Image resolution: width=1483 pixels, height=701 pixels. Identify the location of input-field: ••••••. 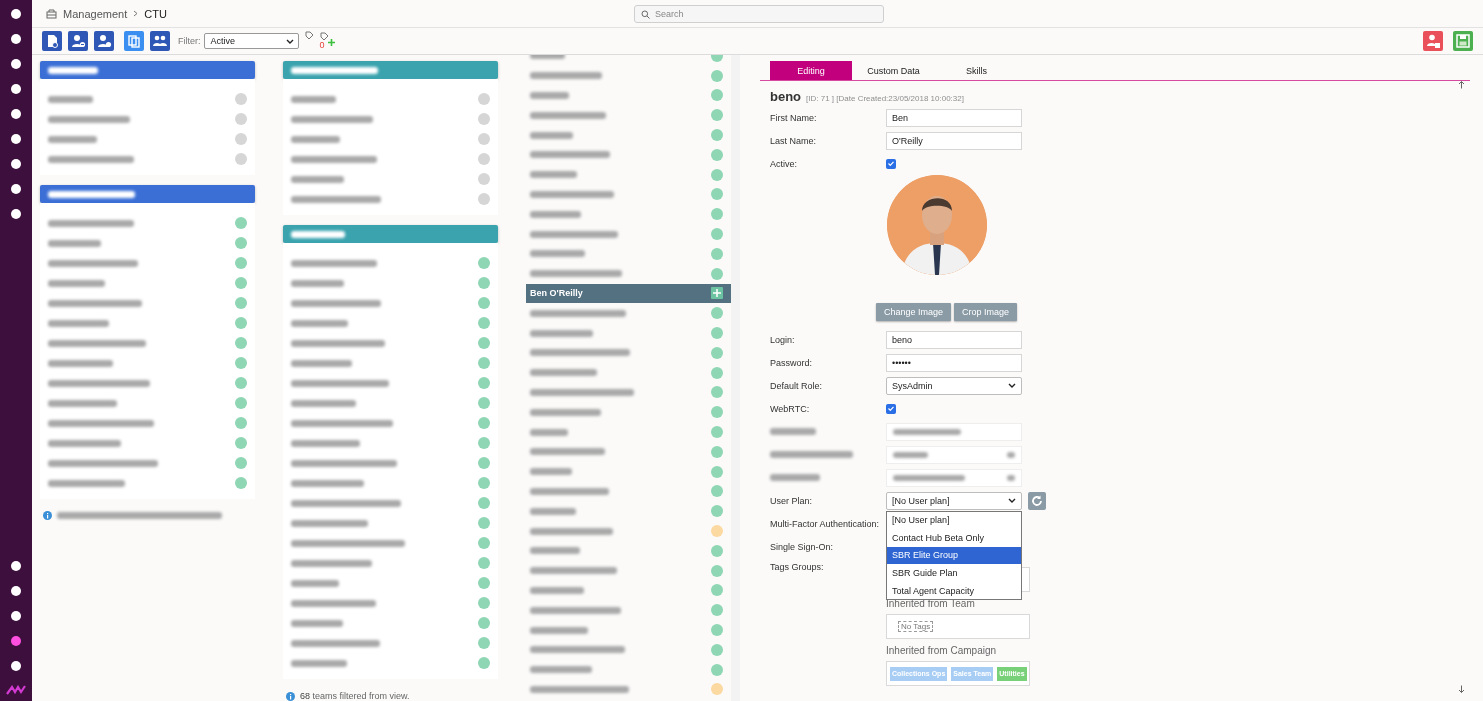
(954, 362).